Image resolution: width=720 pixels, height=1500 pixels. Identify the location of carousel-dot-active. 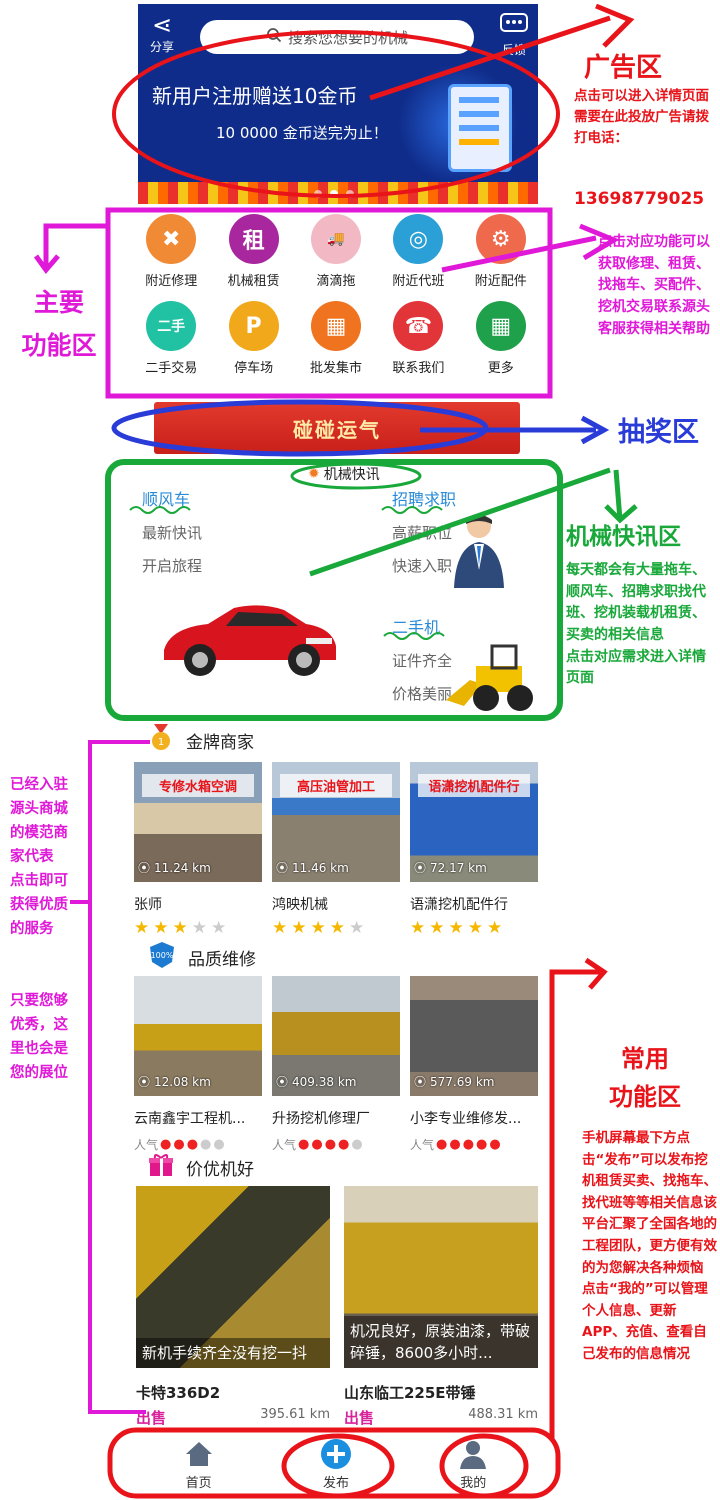
(334, 194).